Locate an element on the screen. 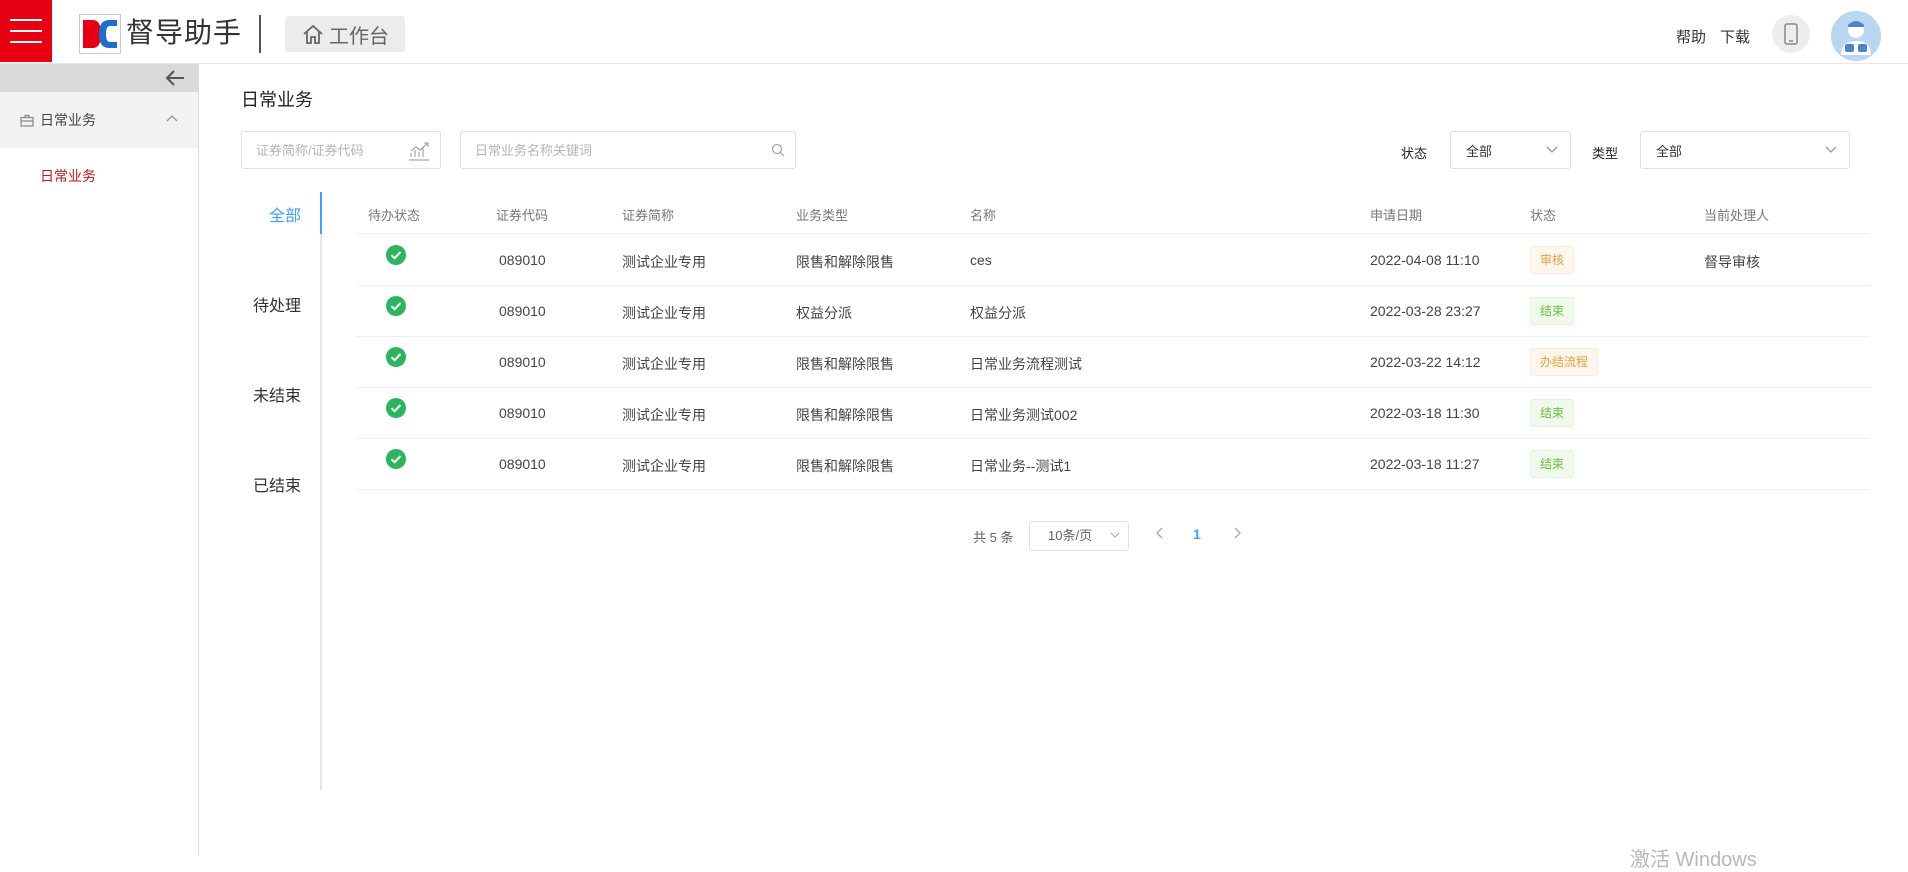 The height and width of the screenshot is (872, 1908). prev-page-icon is located at coordinates (1160, 533).